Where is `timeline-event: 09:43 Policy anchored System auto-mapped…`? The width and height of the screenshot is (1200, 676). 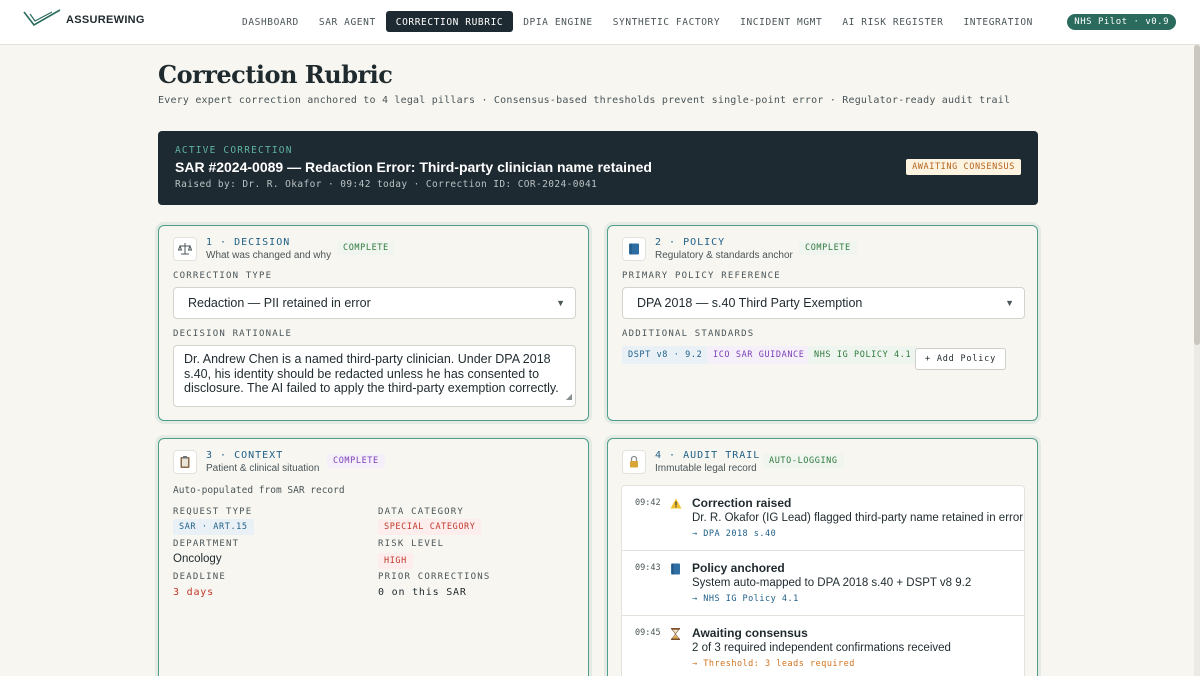
timeline-event: 09:43 Policy anchored System auto-mapped… is located at coordinates (823, 583).